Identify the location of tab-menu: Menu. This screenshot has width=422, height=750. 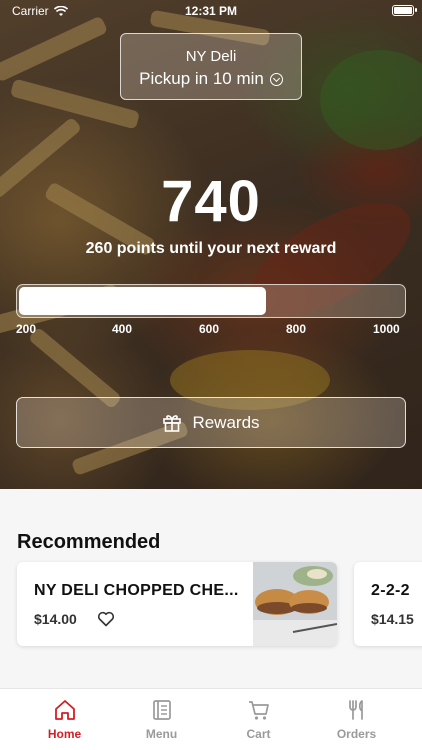
(161, 719).